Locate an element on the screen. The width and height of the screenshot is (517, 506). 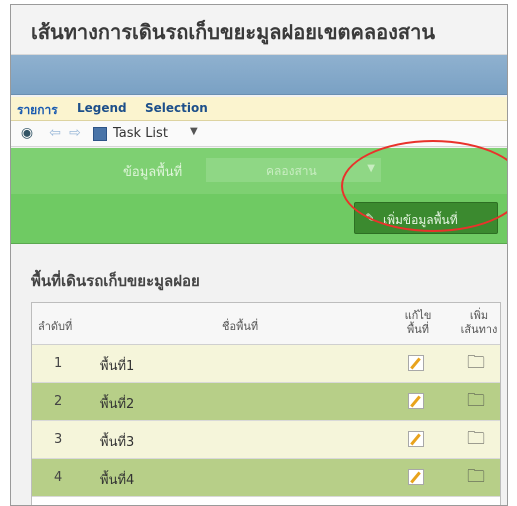
action-bar: ✎ เพิ่มข้อมูลพื้นที่ is located at coordinates (259, 219).